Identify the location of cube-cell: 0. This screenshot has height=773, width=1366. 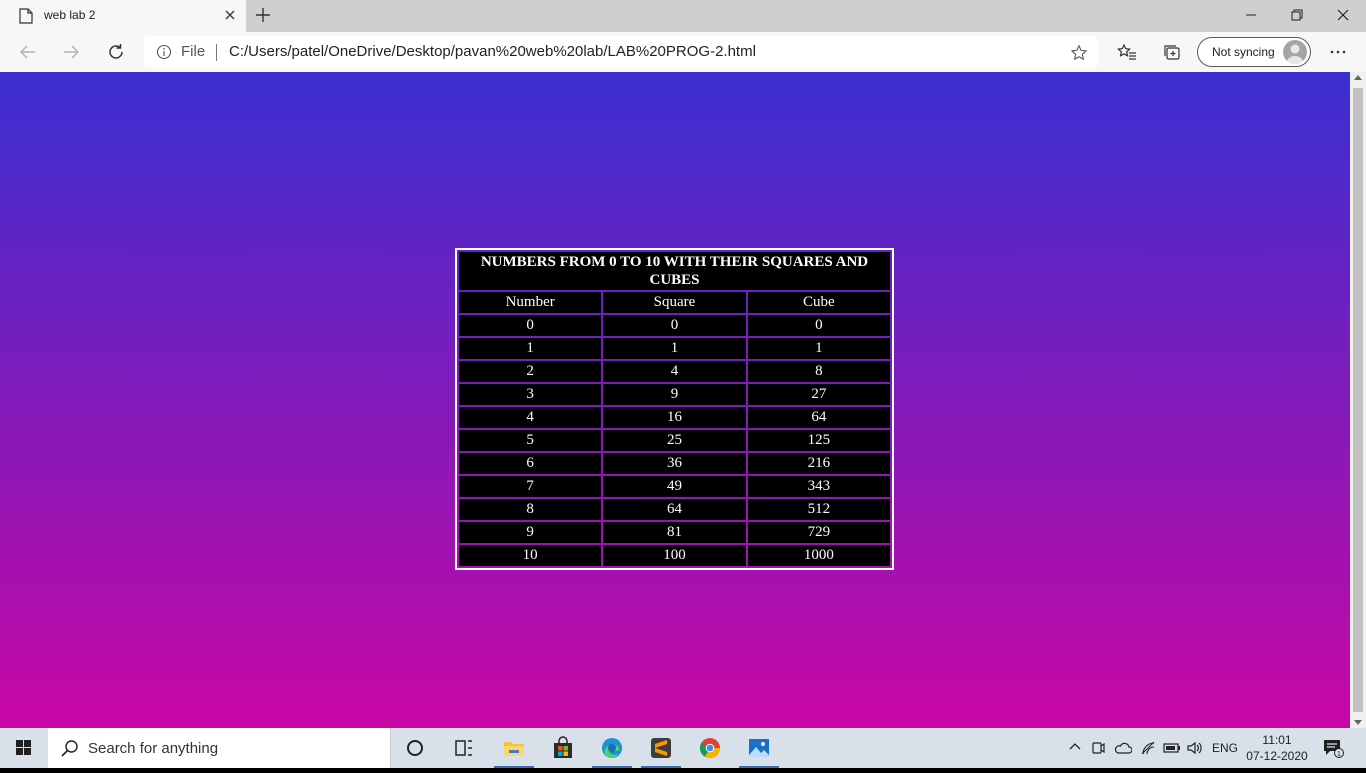
(818, 325).